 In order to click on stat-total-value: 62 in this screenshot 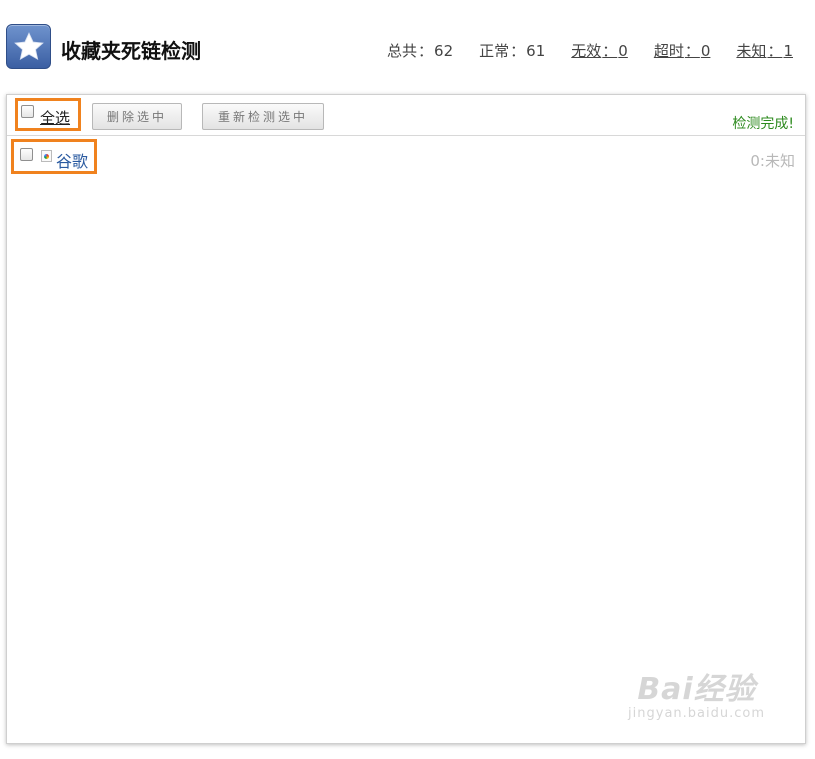, I will do `click(444, 51)`.